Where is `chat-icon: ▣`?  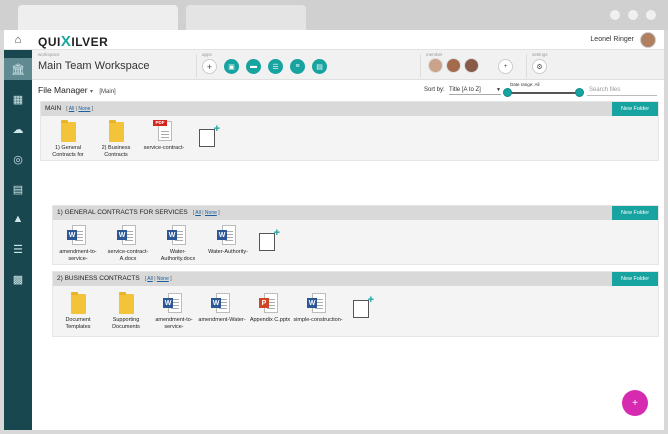 chat-icon: ▣ is located at coordinates (231, 66).